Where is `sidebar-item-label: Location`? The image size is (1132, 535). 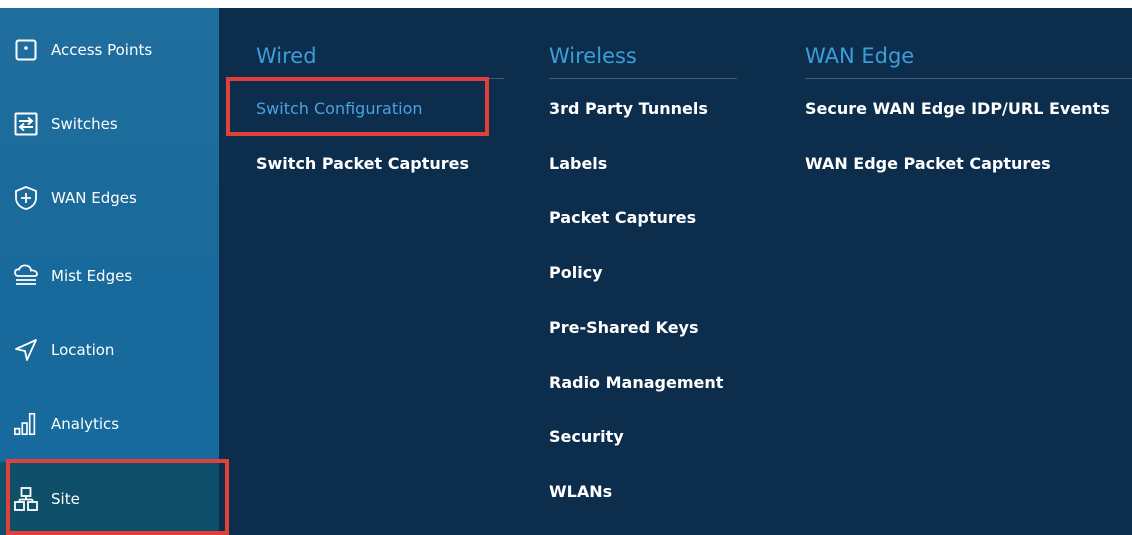 sidebar-item-label: Location is located at coordinates (83, 350).